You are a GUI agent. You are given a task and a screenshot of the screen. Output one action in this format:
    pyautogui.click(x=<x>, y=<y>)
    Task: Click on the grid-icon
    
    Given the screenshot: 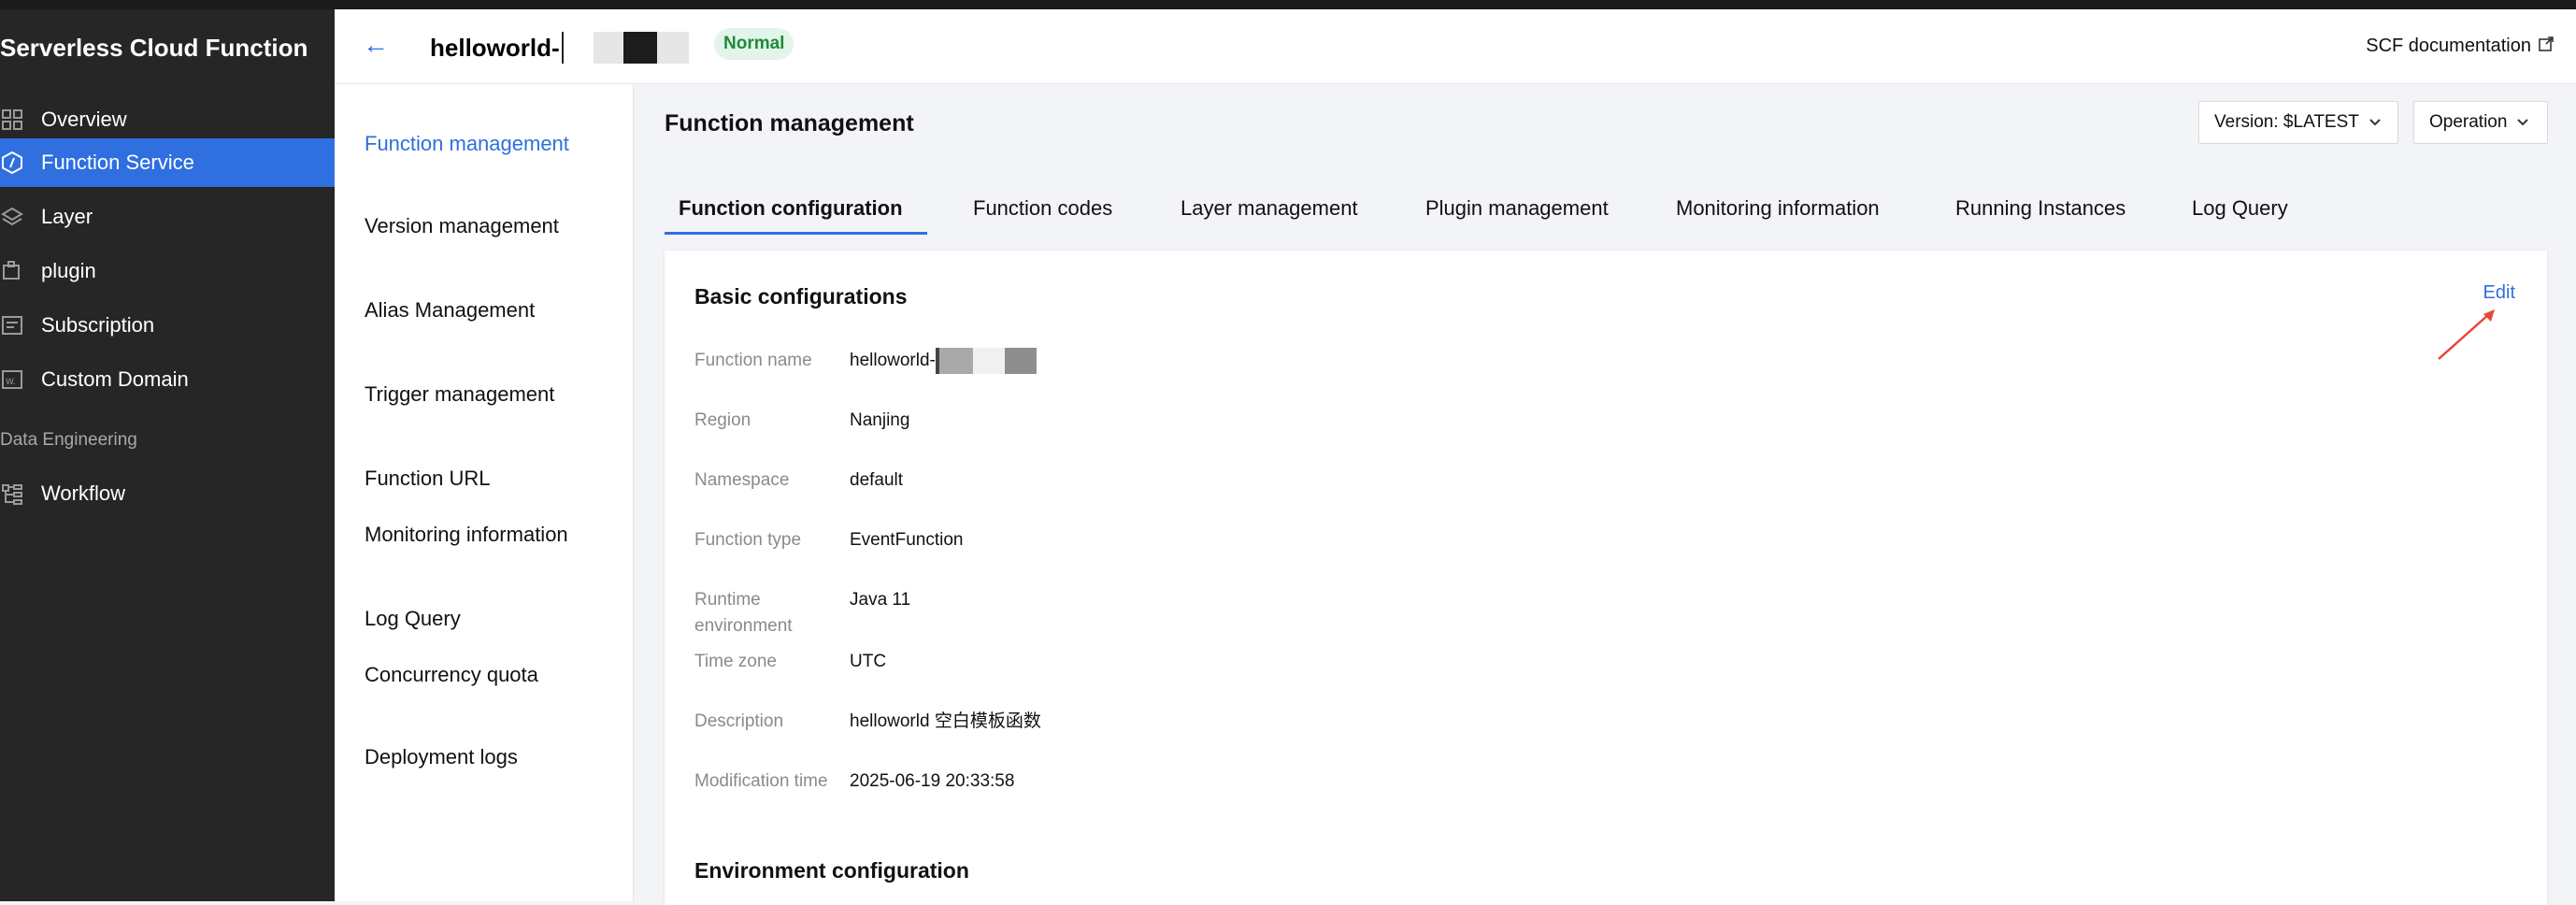 What is the action you would take?
    pyautogui.click(x=12, y=120)
    